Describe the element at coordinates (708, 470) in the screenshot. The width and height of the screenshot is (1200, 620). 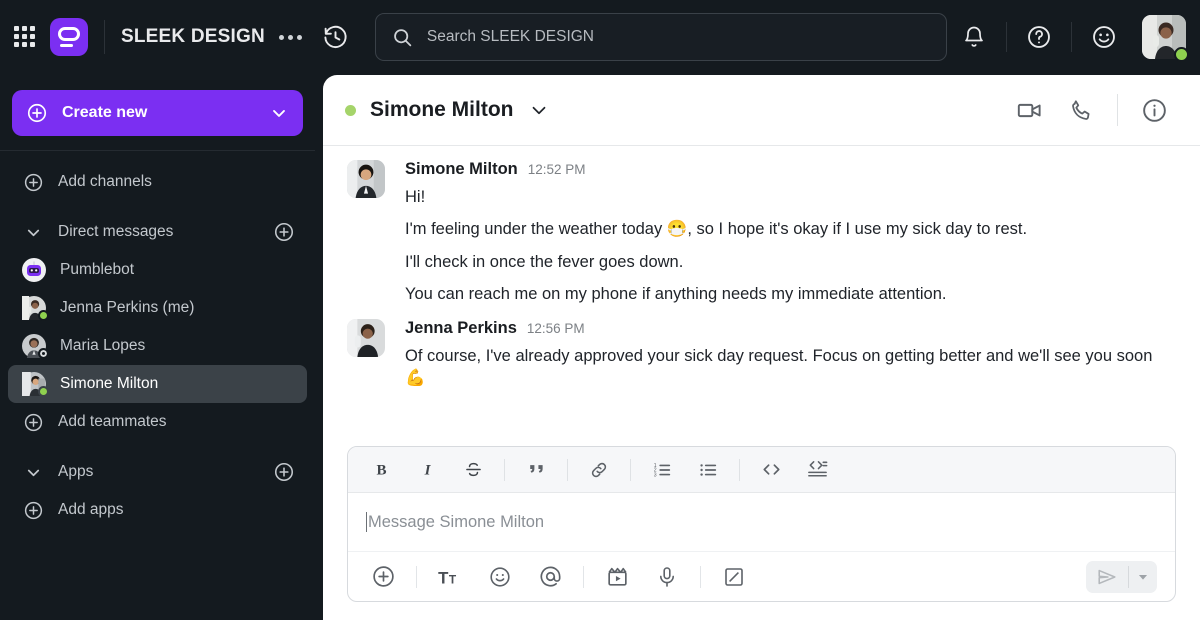
I see `bullet-list-icon` at that location.